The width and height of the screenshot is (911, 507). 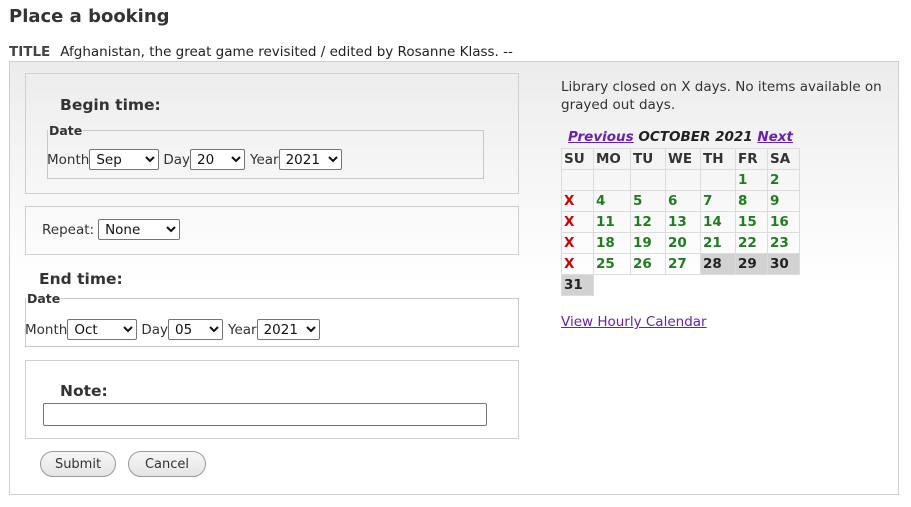 I want to click on begin-date-fieldset: Date Month Sep Day 20 Year 2021, so click(x=265, y=151).